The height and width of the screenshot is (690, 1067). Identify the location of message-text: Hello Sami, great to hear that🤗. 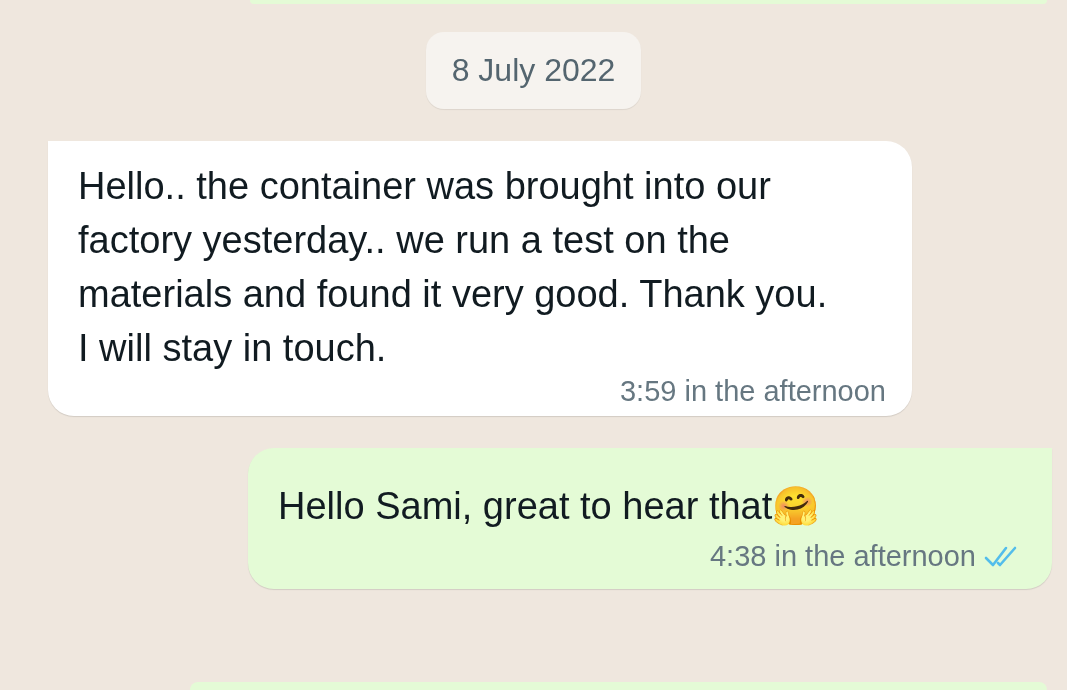
(549, 506).